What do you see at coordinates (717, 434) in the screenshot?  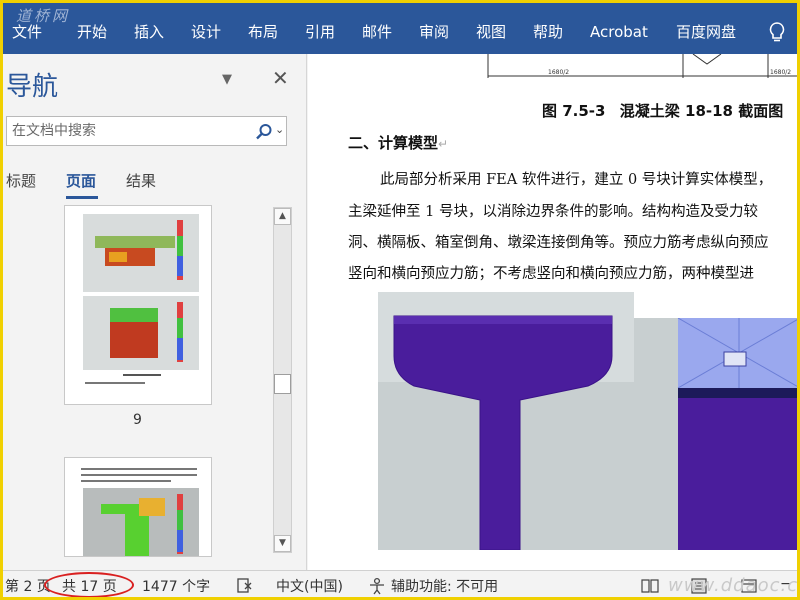 I see `fea-3d-model-image` at bounding box center [717, 434].